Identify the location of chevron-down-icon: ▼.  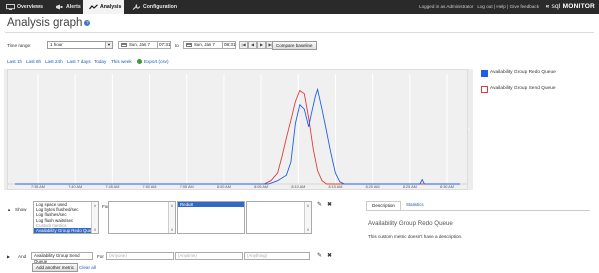
(108, 45).